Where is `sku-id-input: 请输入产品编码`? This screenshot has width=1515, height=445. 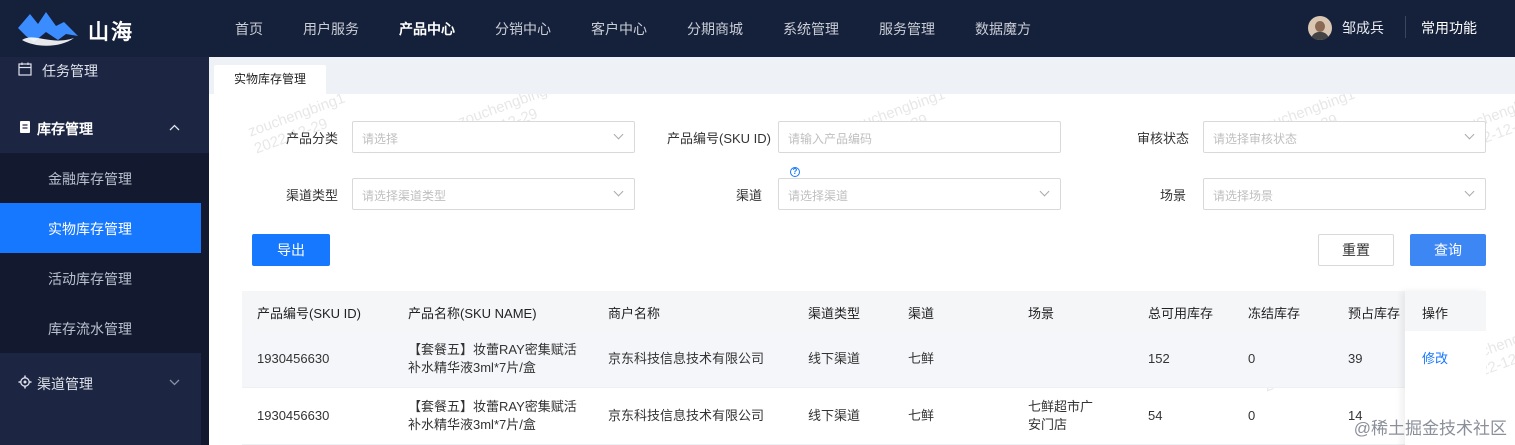 sku-id-input: 请输入产品编码 is located at coordinates (919, 137).